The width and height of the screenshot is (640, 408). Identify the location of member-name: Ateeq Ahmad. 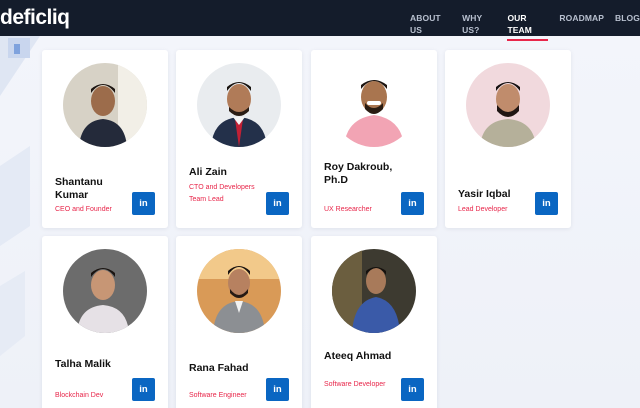
(358, 356).